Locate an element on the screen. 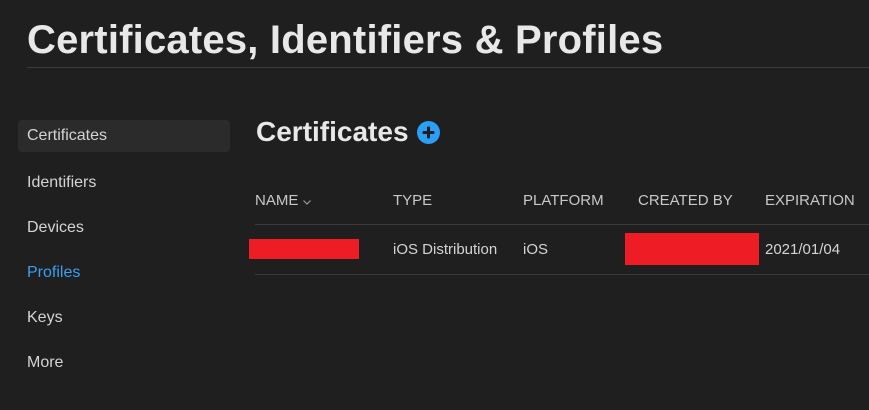 The image size is (869, 410). table-header: NAME TYPE PLATFORM CREATED BY EXPIRATION is located at coordinates (562, 200).